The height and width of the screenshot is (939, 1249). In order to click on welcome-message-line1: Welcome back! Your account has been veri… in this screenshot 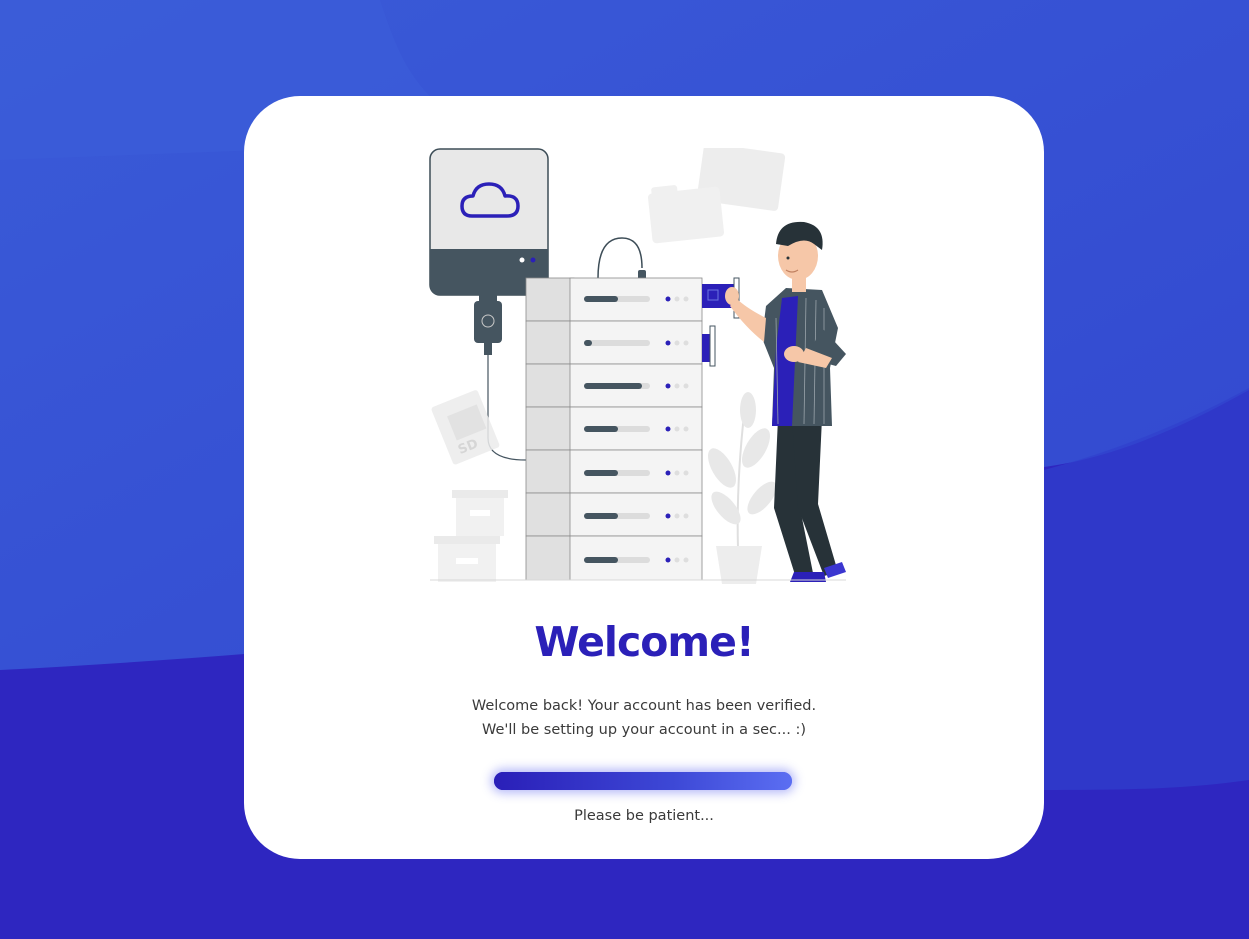, I will do `click(644, 706)`.